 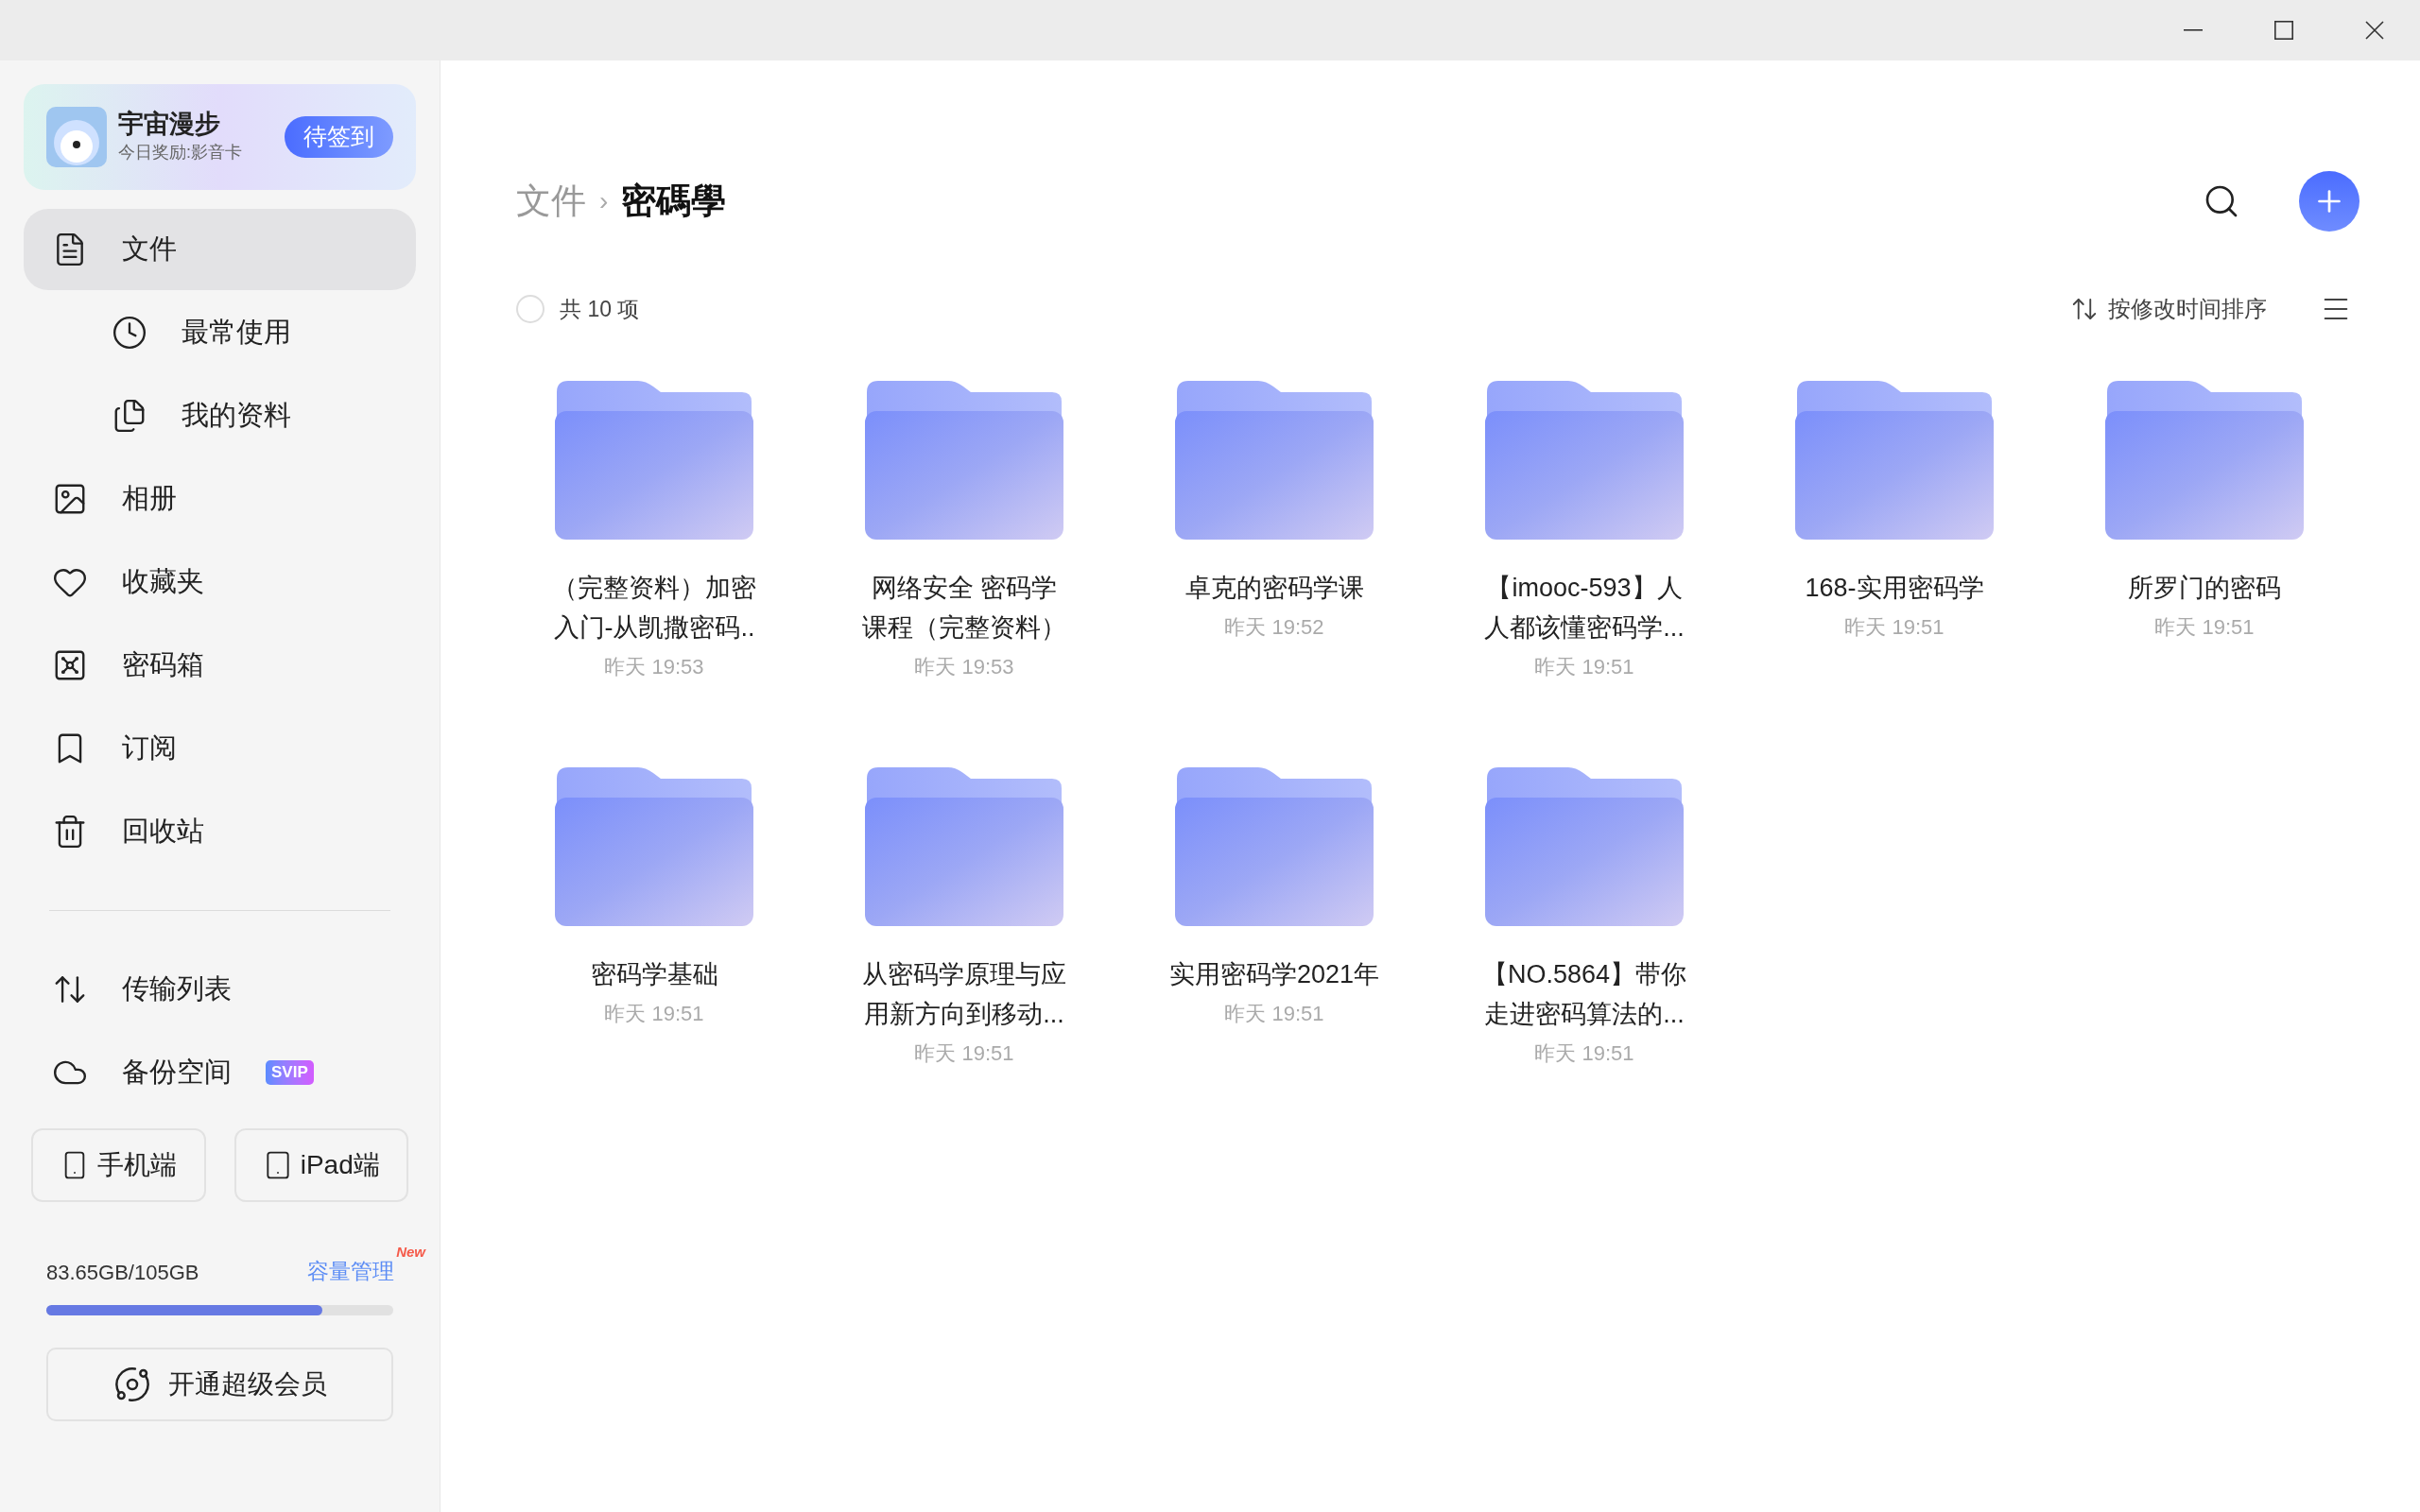 I want to click on folder-name: （完整资料）加密 入门-从凯撒密码.., so click(x=654, y=607).